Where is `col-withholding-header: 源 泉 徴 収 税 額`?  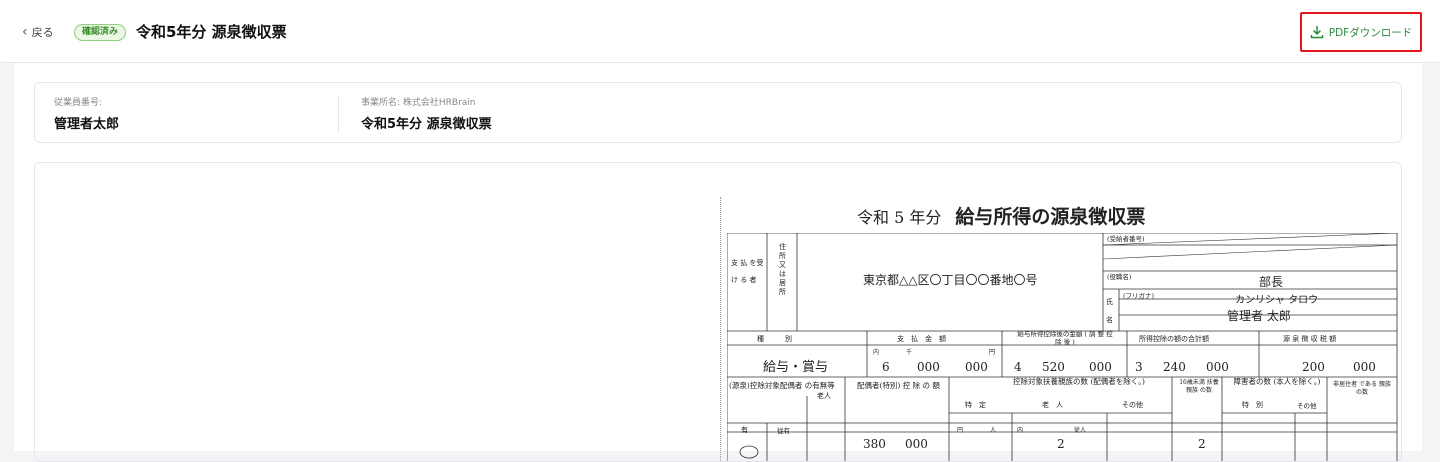
col-withholding-header: 源 泉 徴 収 税 額 is located at coordinates (1310, 339).